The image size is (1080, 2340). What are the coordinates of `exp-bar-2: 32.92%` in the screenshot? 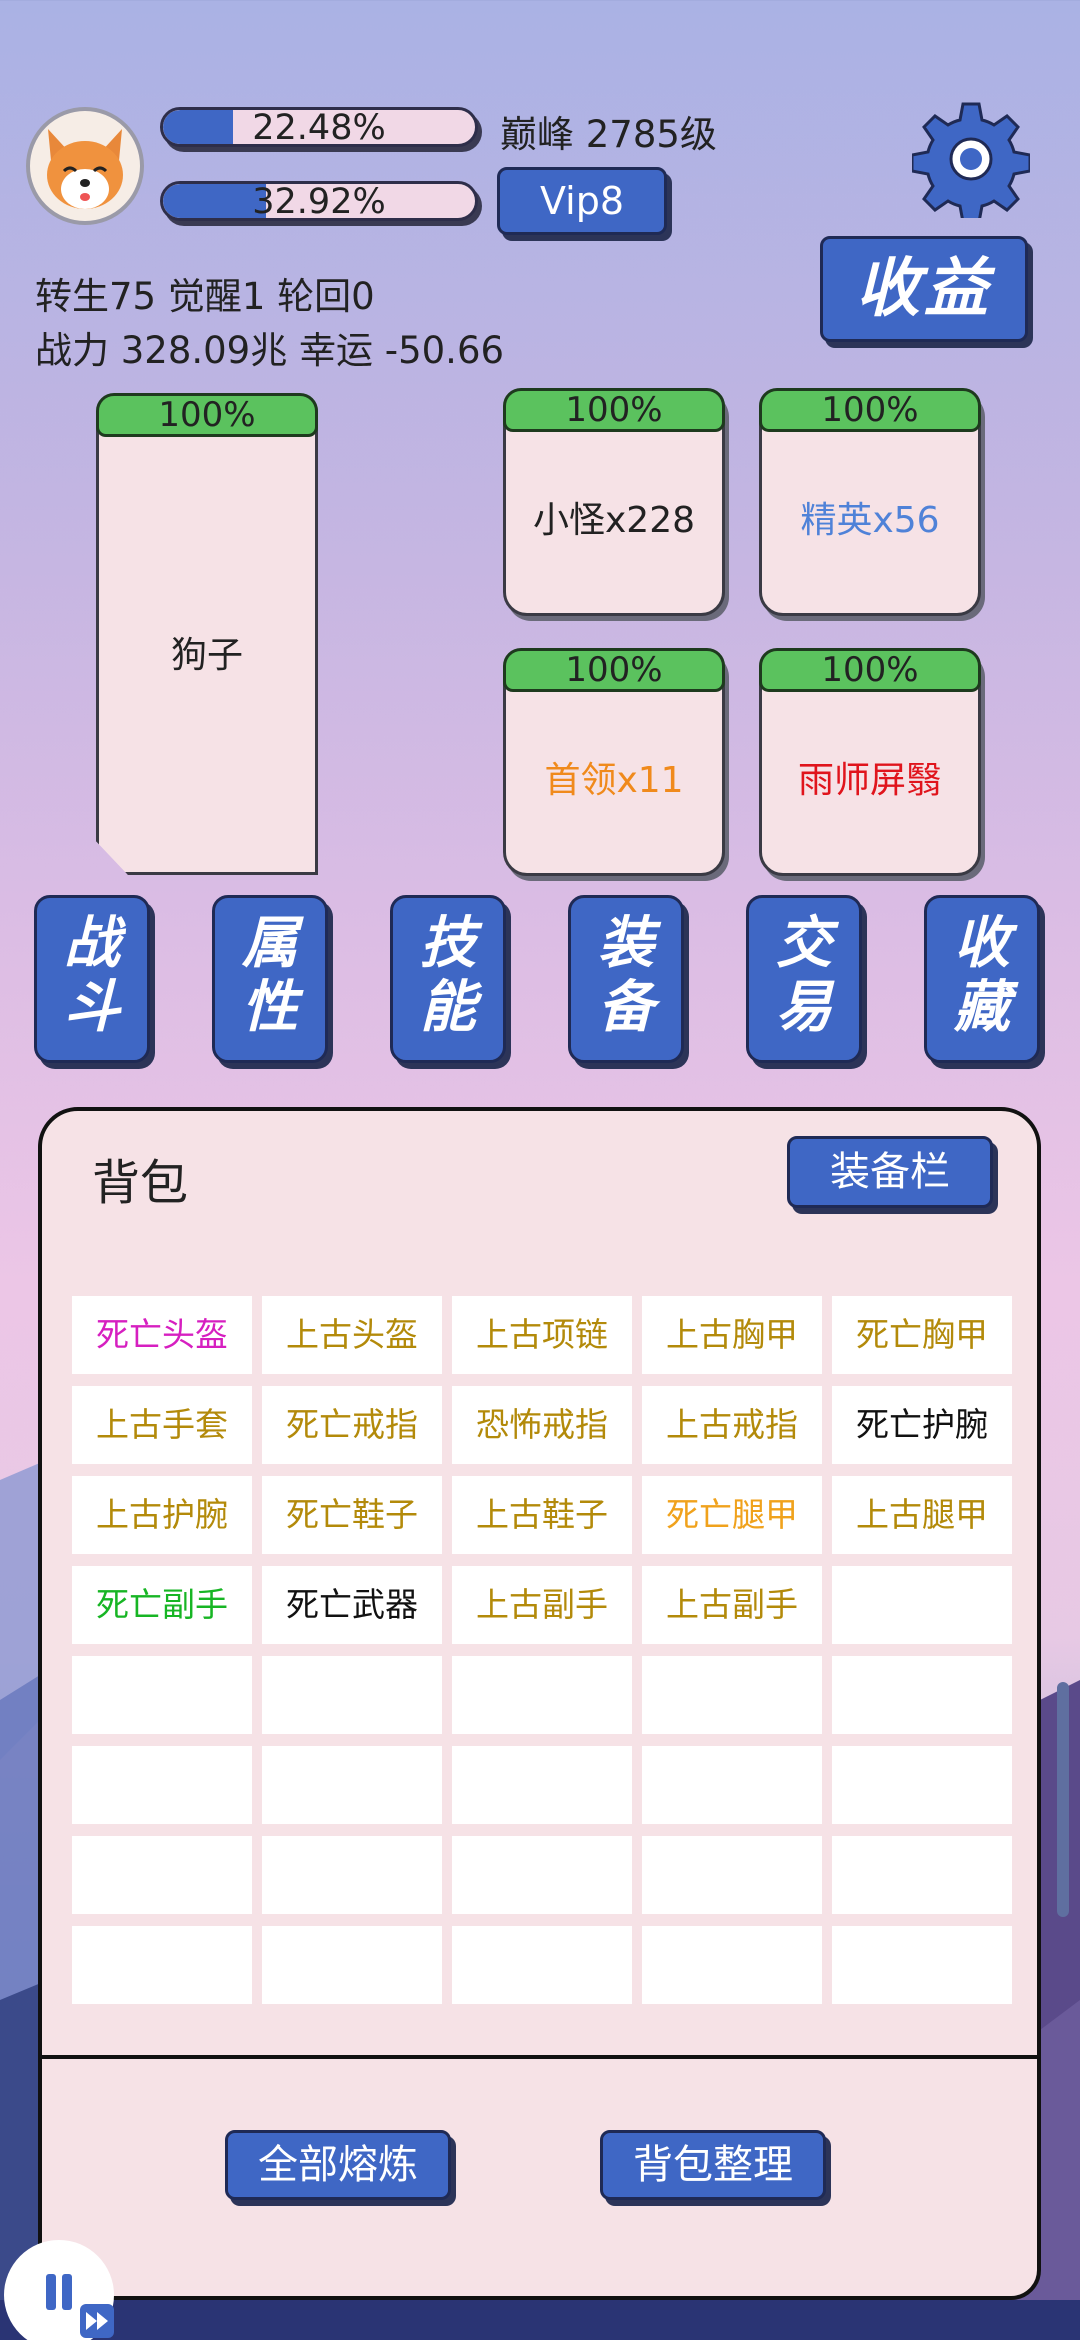 It's located at (319, 201).